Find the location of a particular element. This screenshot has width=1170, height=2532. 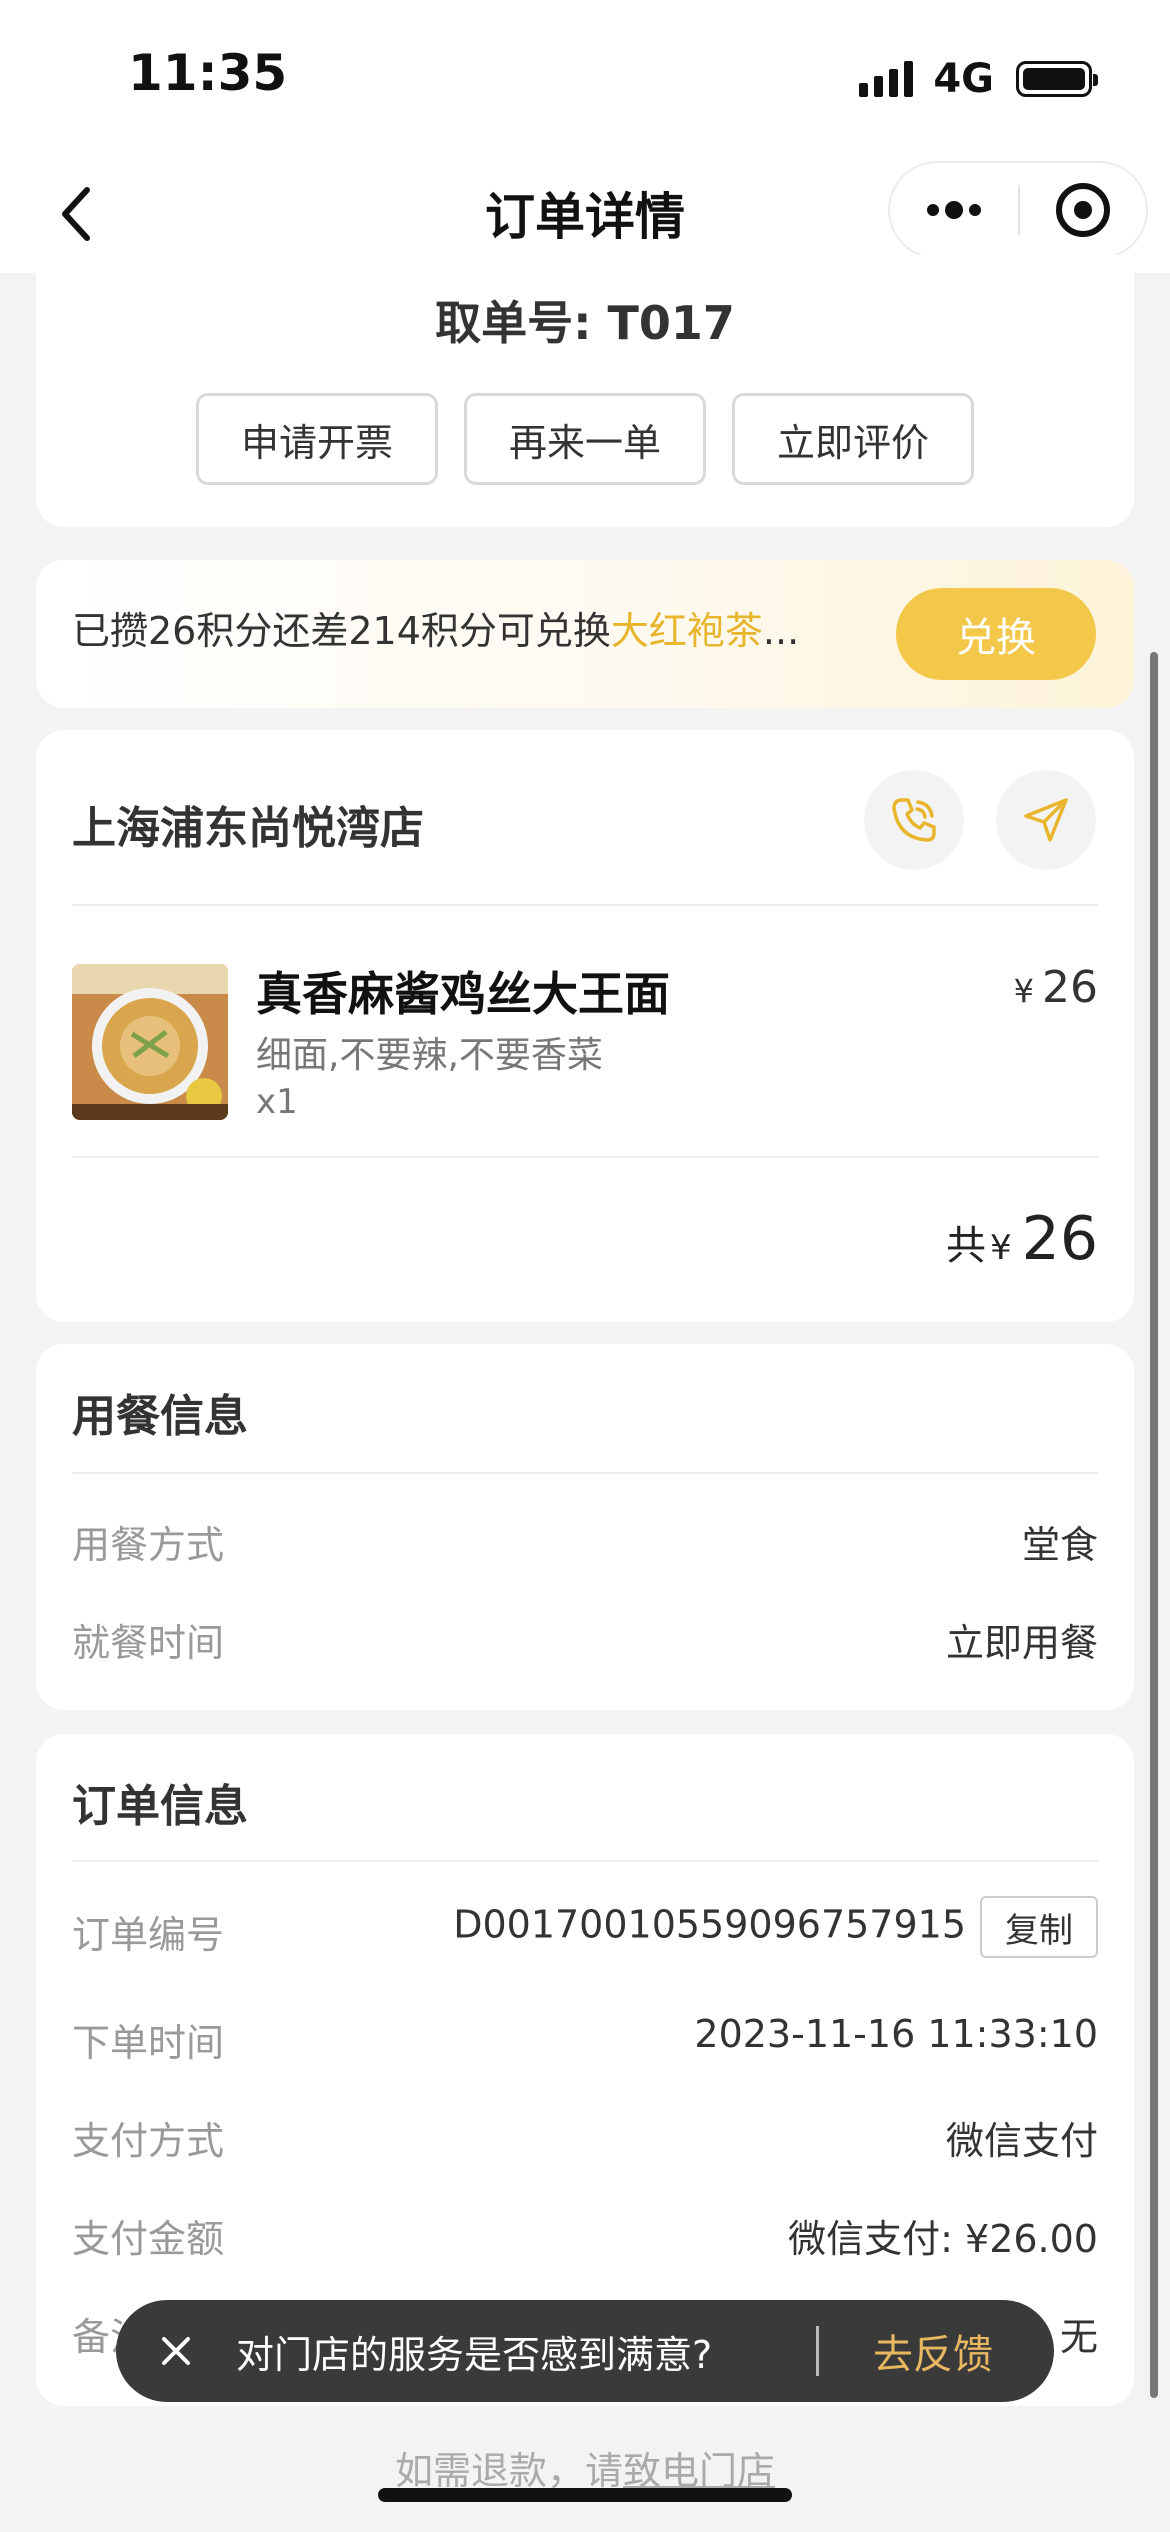

section-title: 用餐信息 is located at coordinates (160, 1416).